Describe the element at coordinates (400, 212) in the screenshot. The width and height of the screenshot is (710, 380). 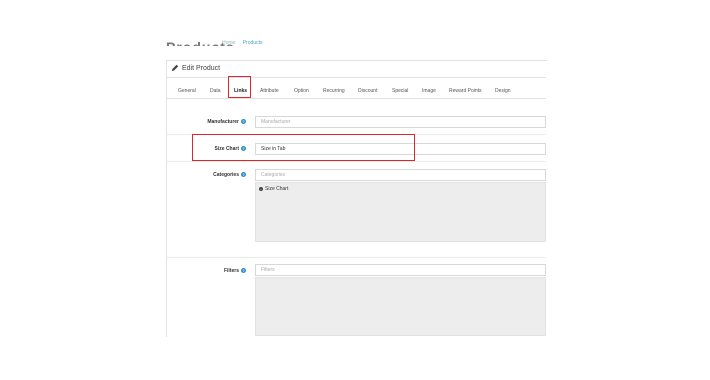
I see `categories-well: − Size Chart` at that location.